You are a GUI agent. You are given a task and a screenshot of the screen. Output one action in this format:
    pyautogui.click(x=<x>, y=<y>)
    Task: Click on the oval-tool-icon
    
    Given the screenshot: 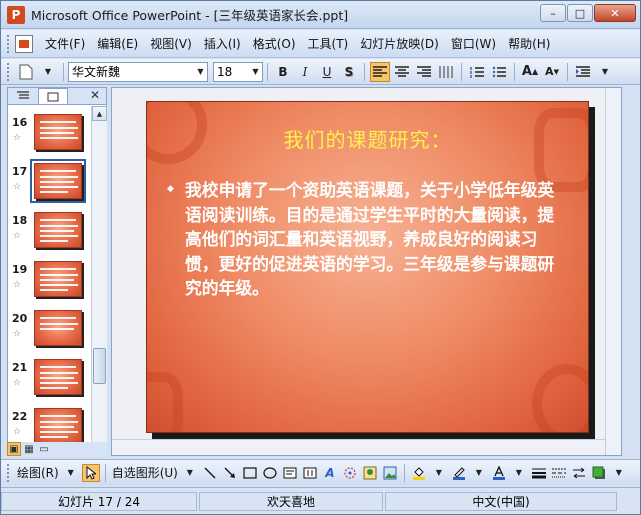 What is the action you would take?
    pyautogui.click(x=270, y=473)
    